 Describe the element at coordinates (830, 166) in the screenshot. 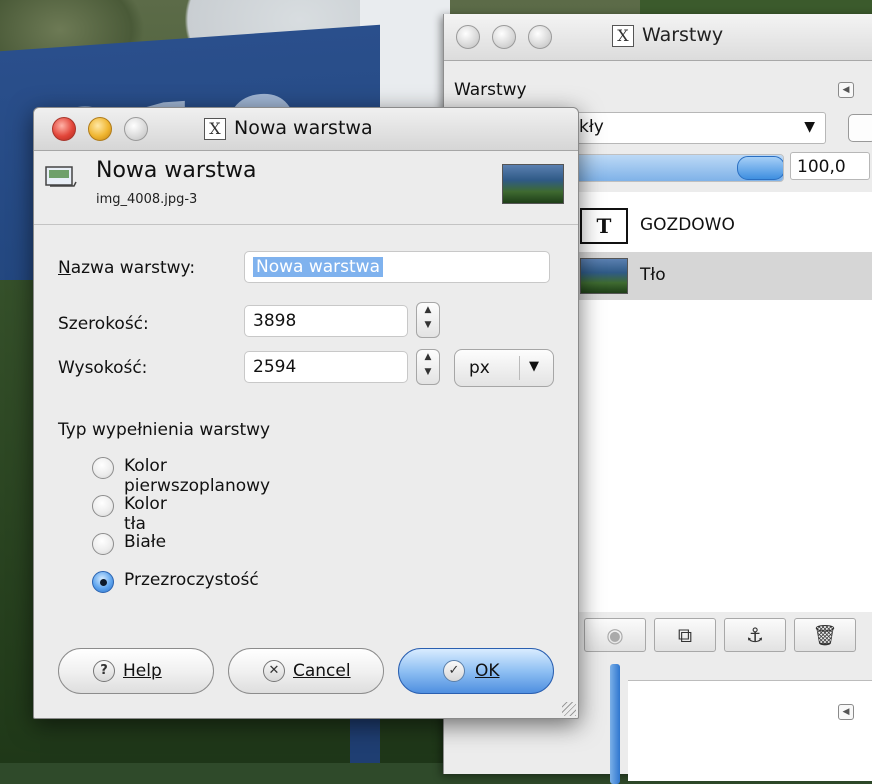

I see `opacity-value-input: 100,0` at that location.